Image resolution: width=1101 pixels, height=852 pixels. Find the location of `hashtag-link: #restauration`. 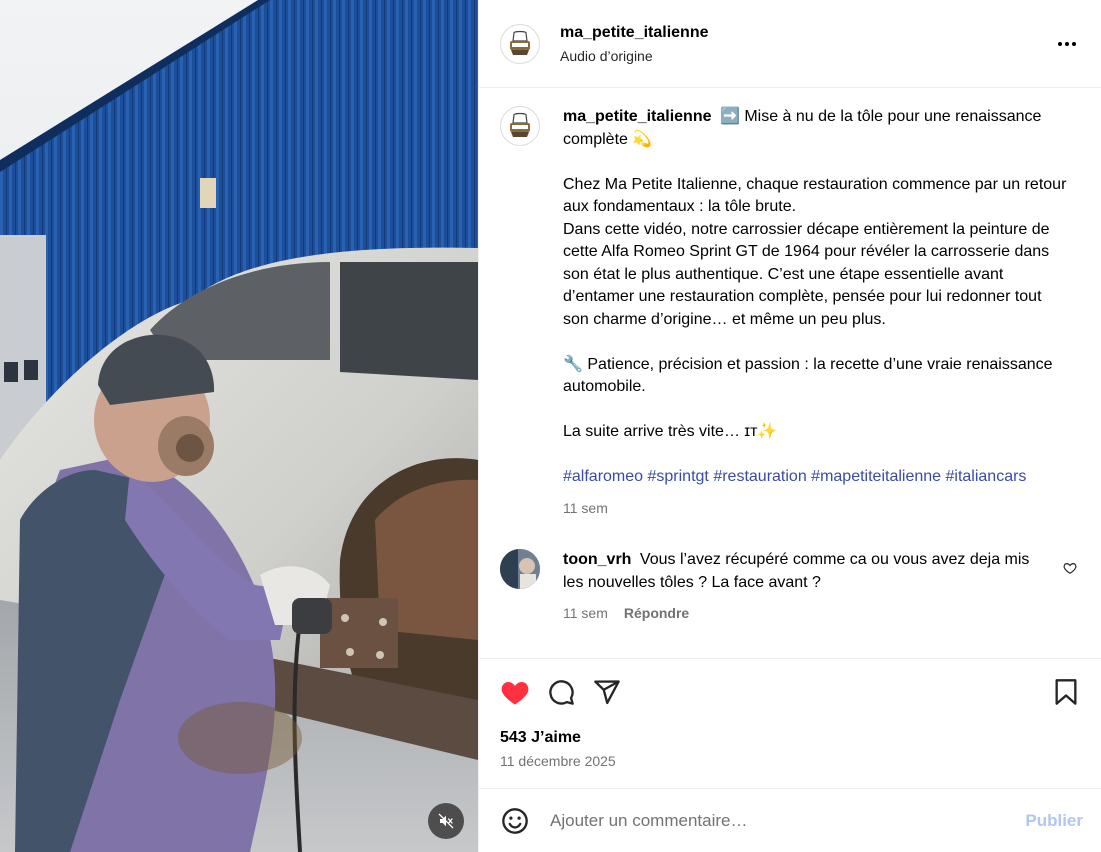

hashtag-link: #restauration is located at coordinates (759, 476).